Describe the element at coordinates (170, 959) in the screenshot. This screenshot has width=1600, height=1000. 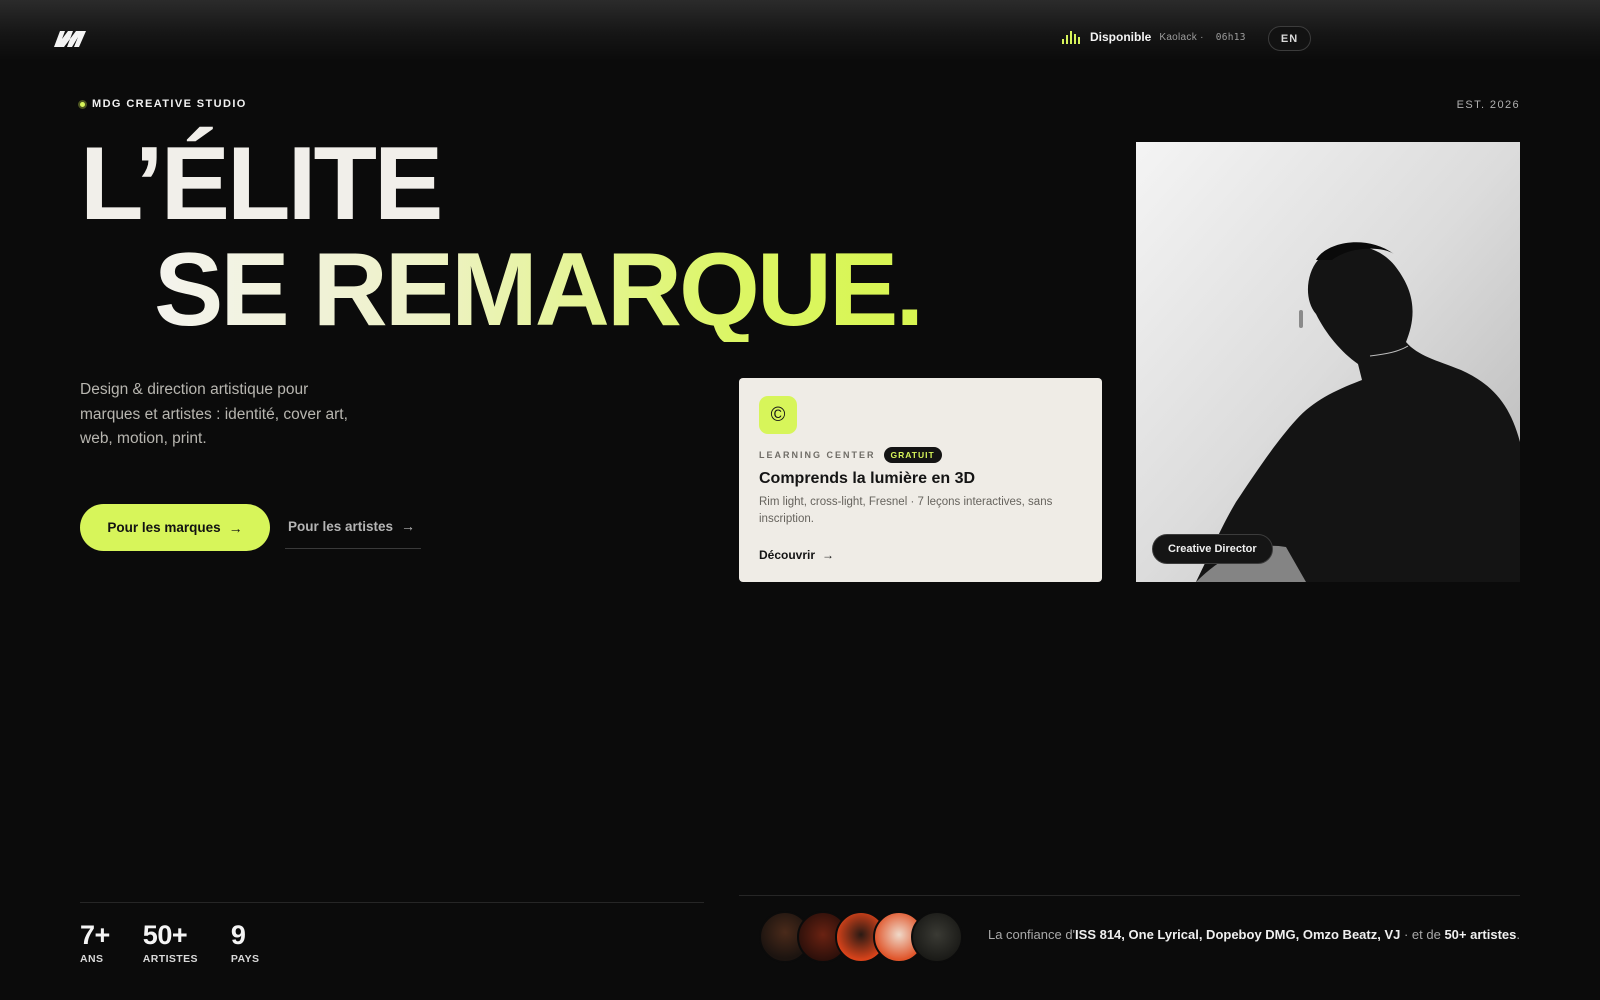
I see `stat-label: ARTISTES` at that location.